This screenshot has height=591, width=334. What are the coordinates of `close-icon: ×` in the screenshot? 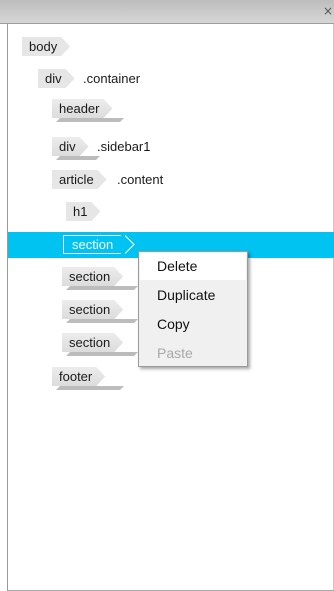 It's located at (328, 11).